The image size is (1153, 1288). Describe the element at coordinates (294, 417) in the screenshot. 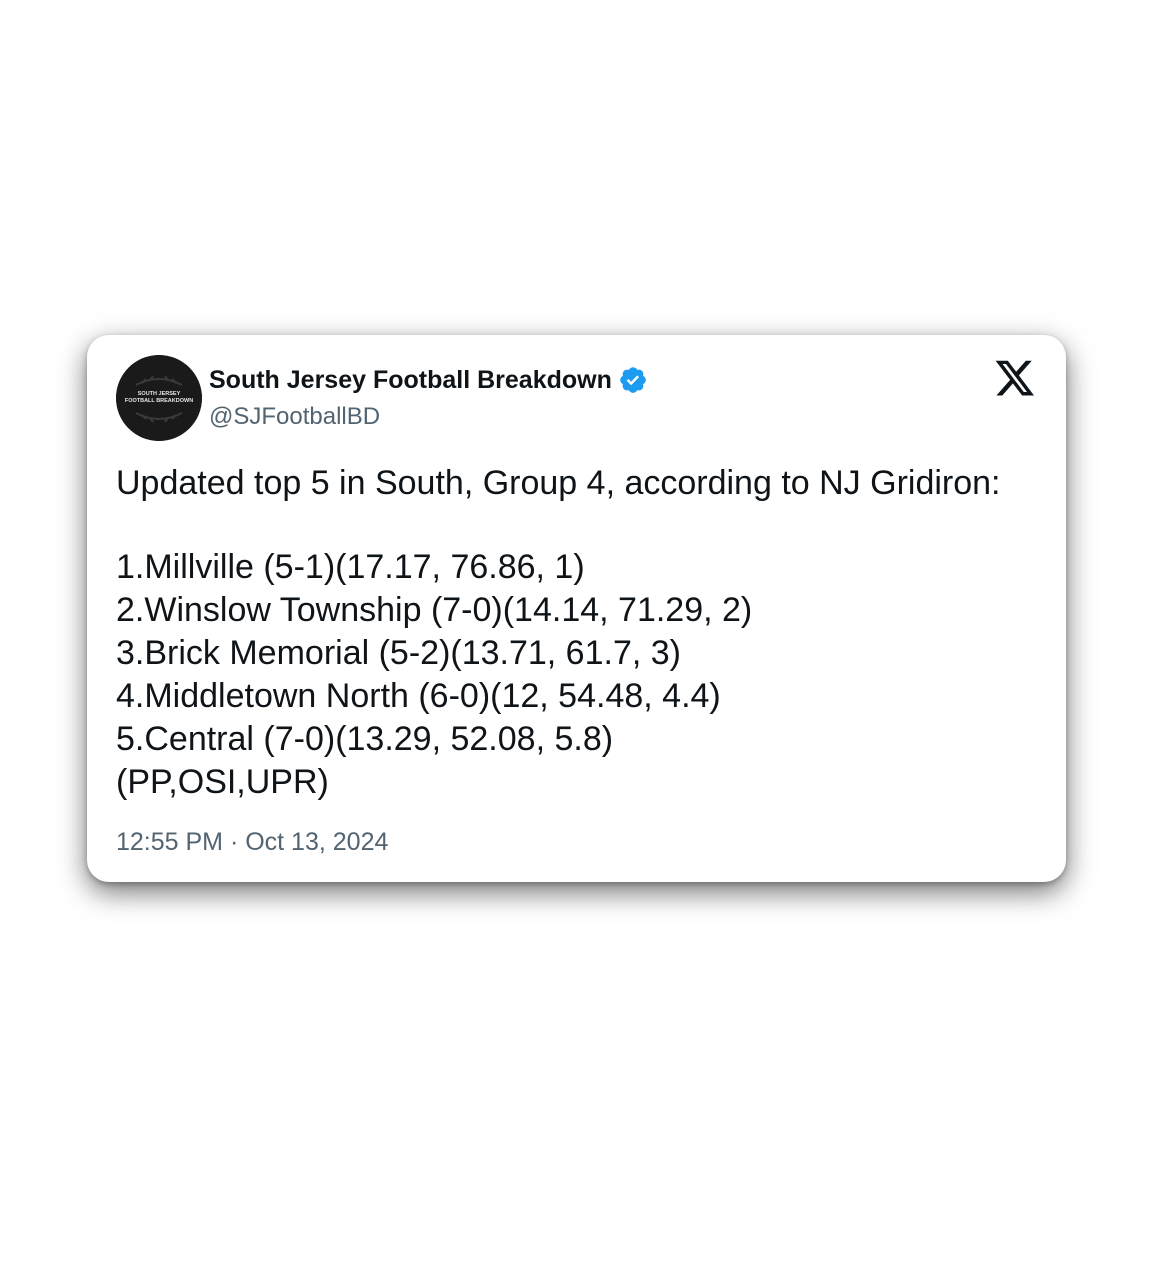

I see `author-handle: @SJFootballBD` at that location.